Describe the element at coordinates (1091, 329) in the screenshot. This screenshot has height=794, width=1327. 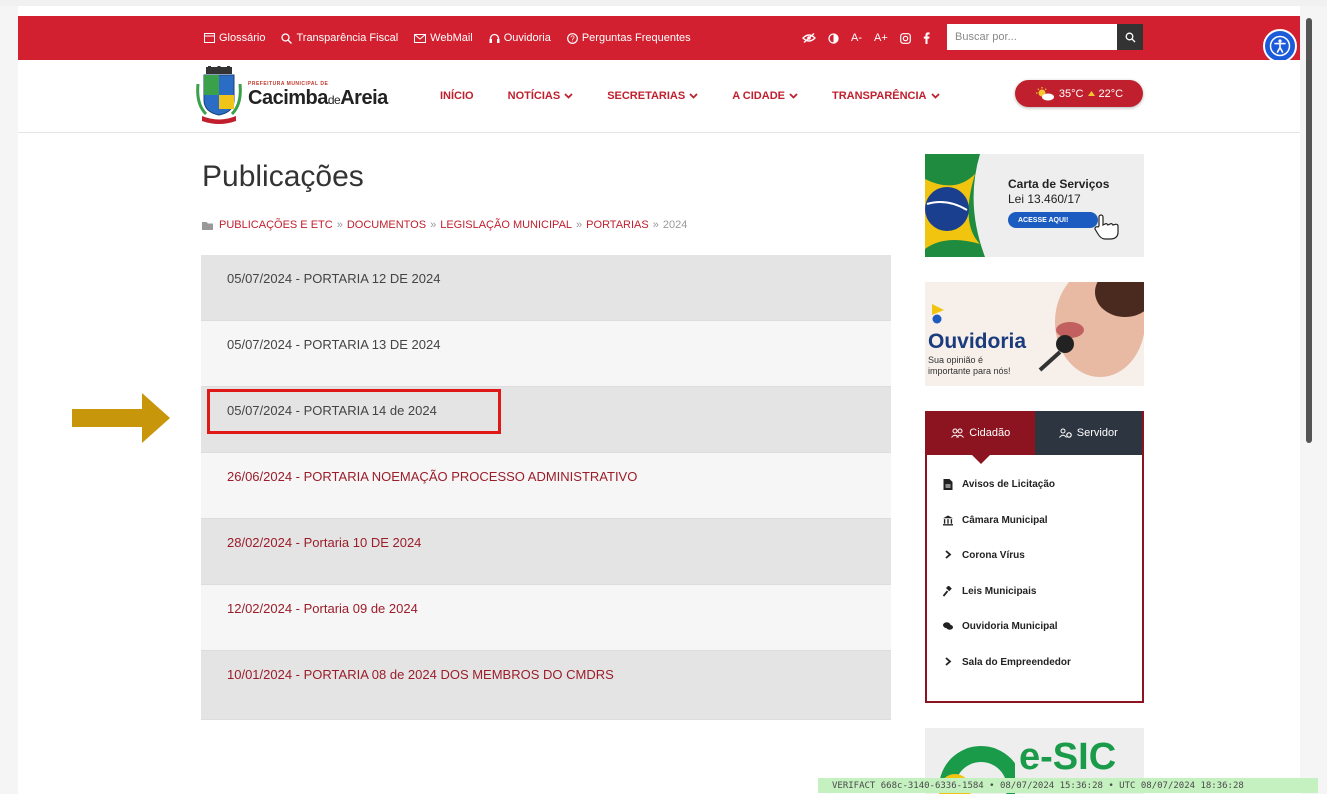
I see `person-with-microphone-graphic` at that location.